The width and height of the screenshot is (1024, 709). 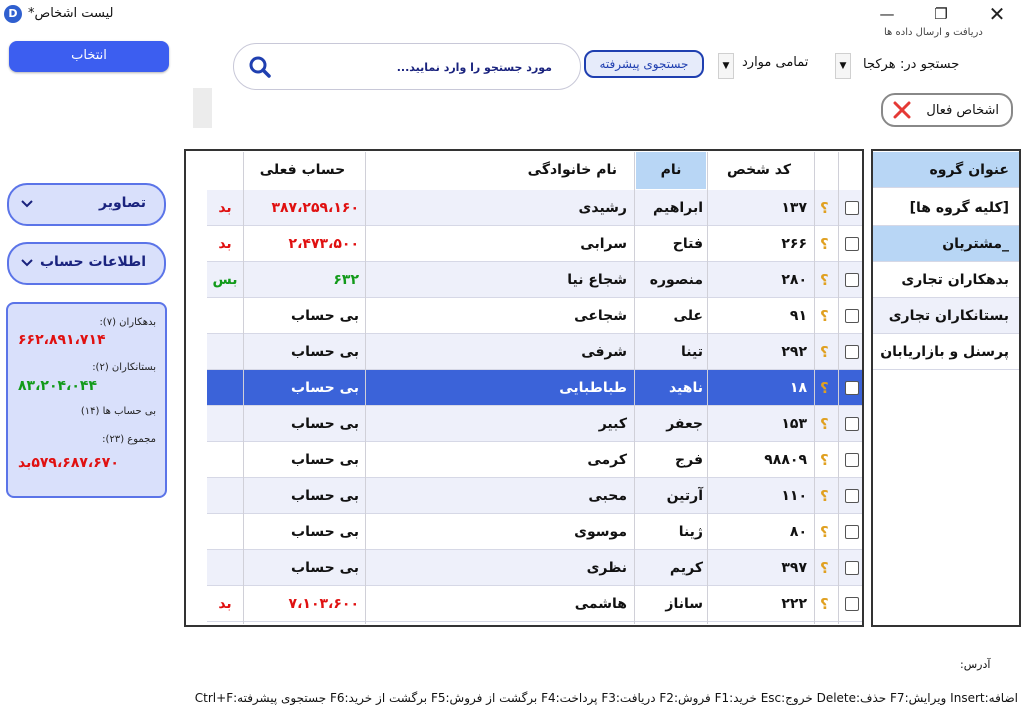 I want to click on cell-code: ۱۵۳, so click(x=794, y=424).